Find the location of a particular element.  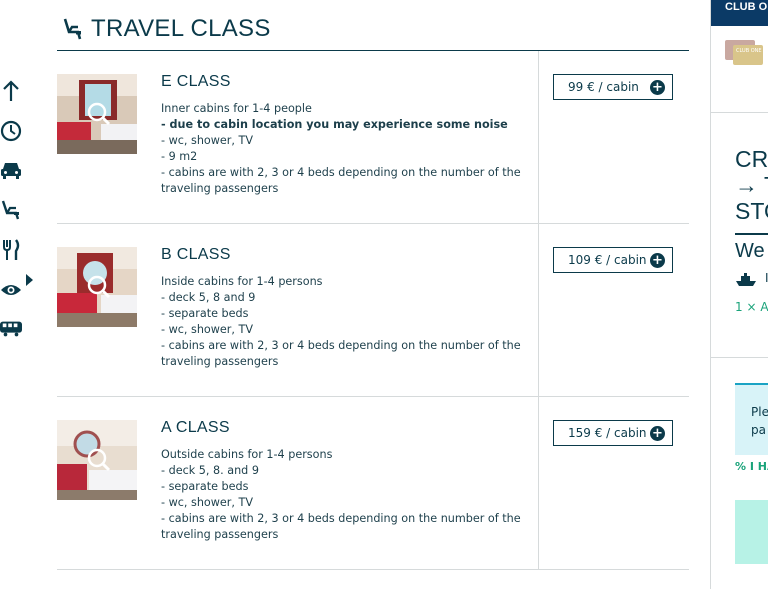

price-label: 109 € / cabin is located at coordinates (607, 260).